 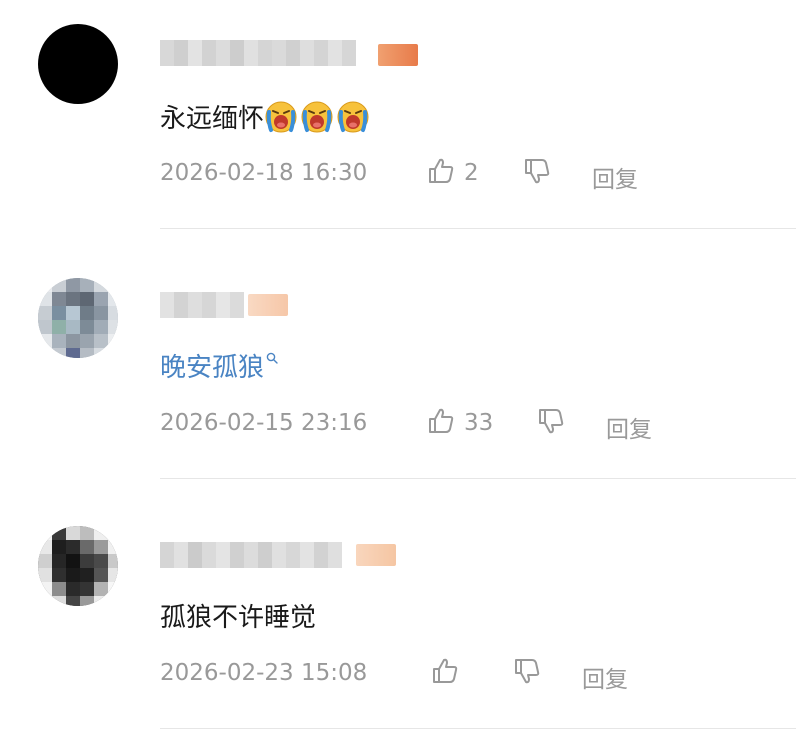 I want to click on like-count: 2, so click(x=471, y=173).